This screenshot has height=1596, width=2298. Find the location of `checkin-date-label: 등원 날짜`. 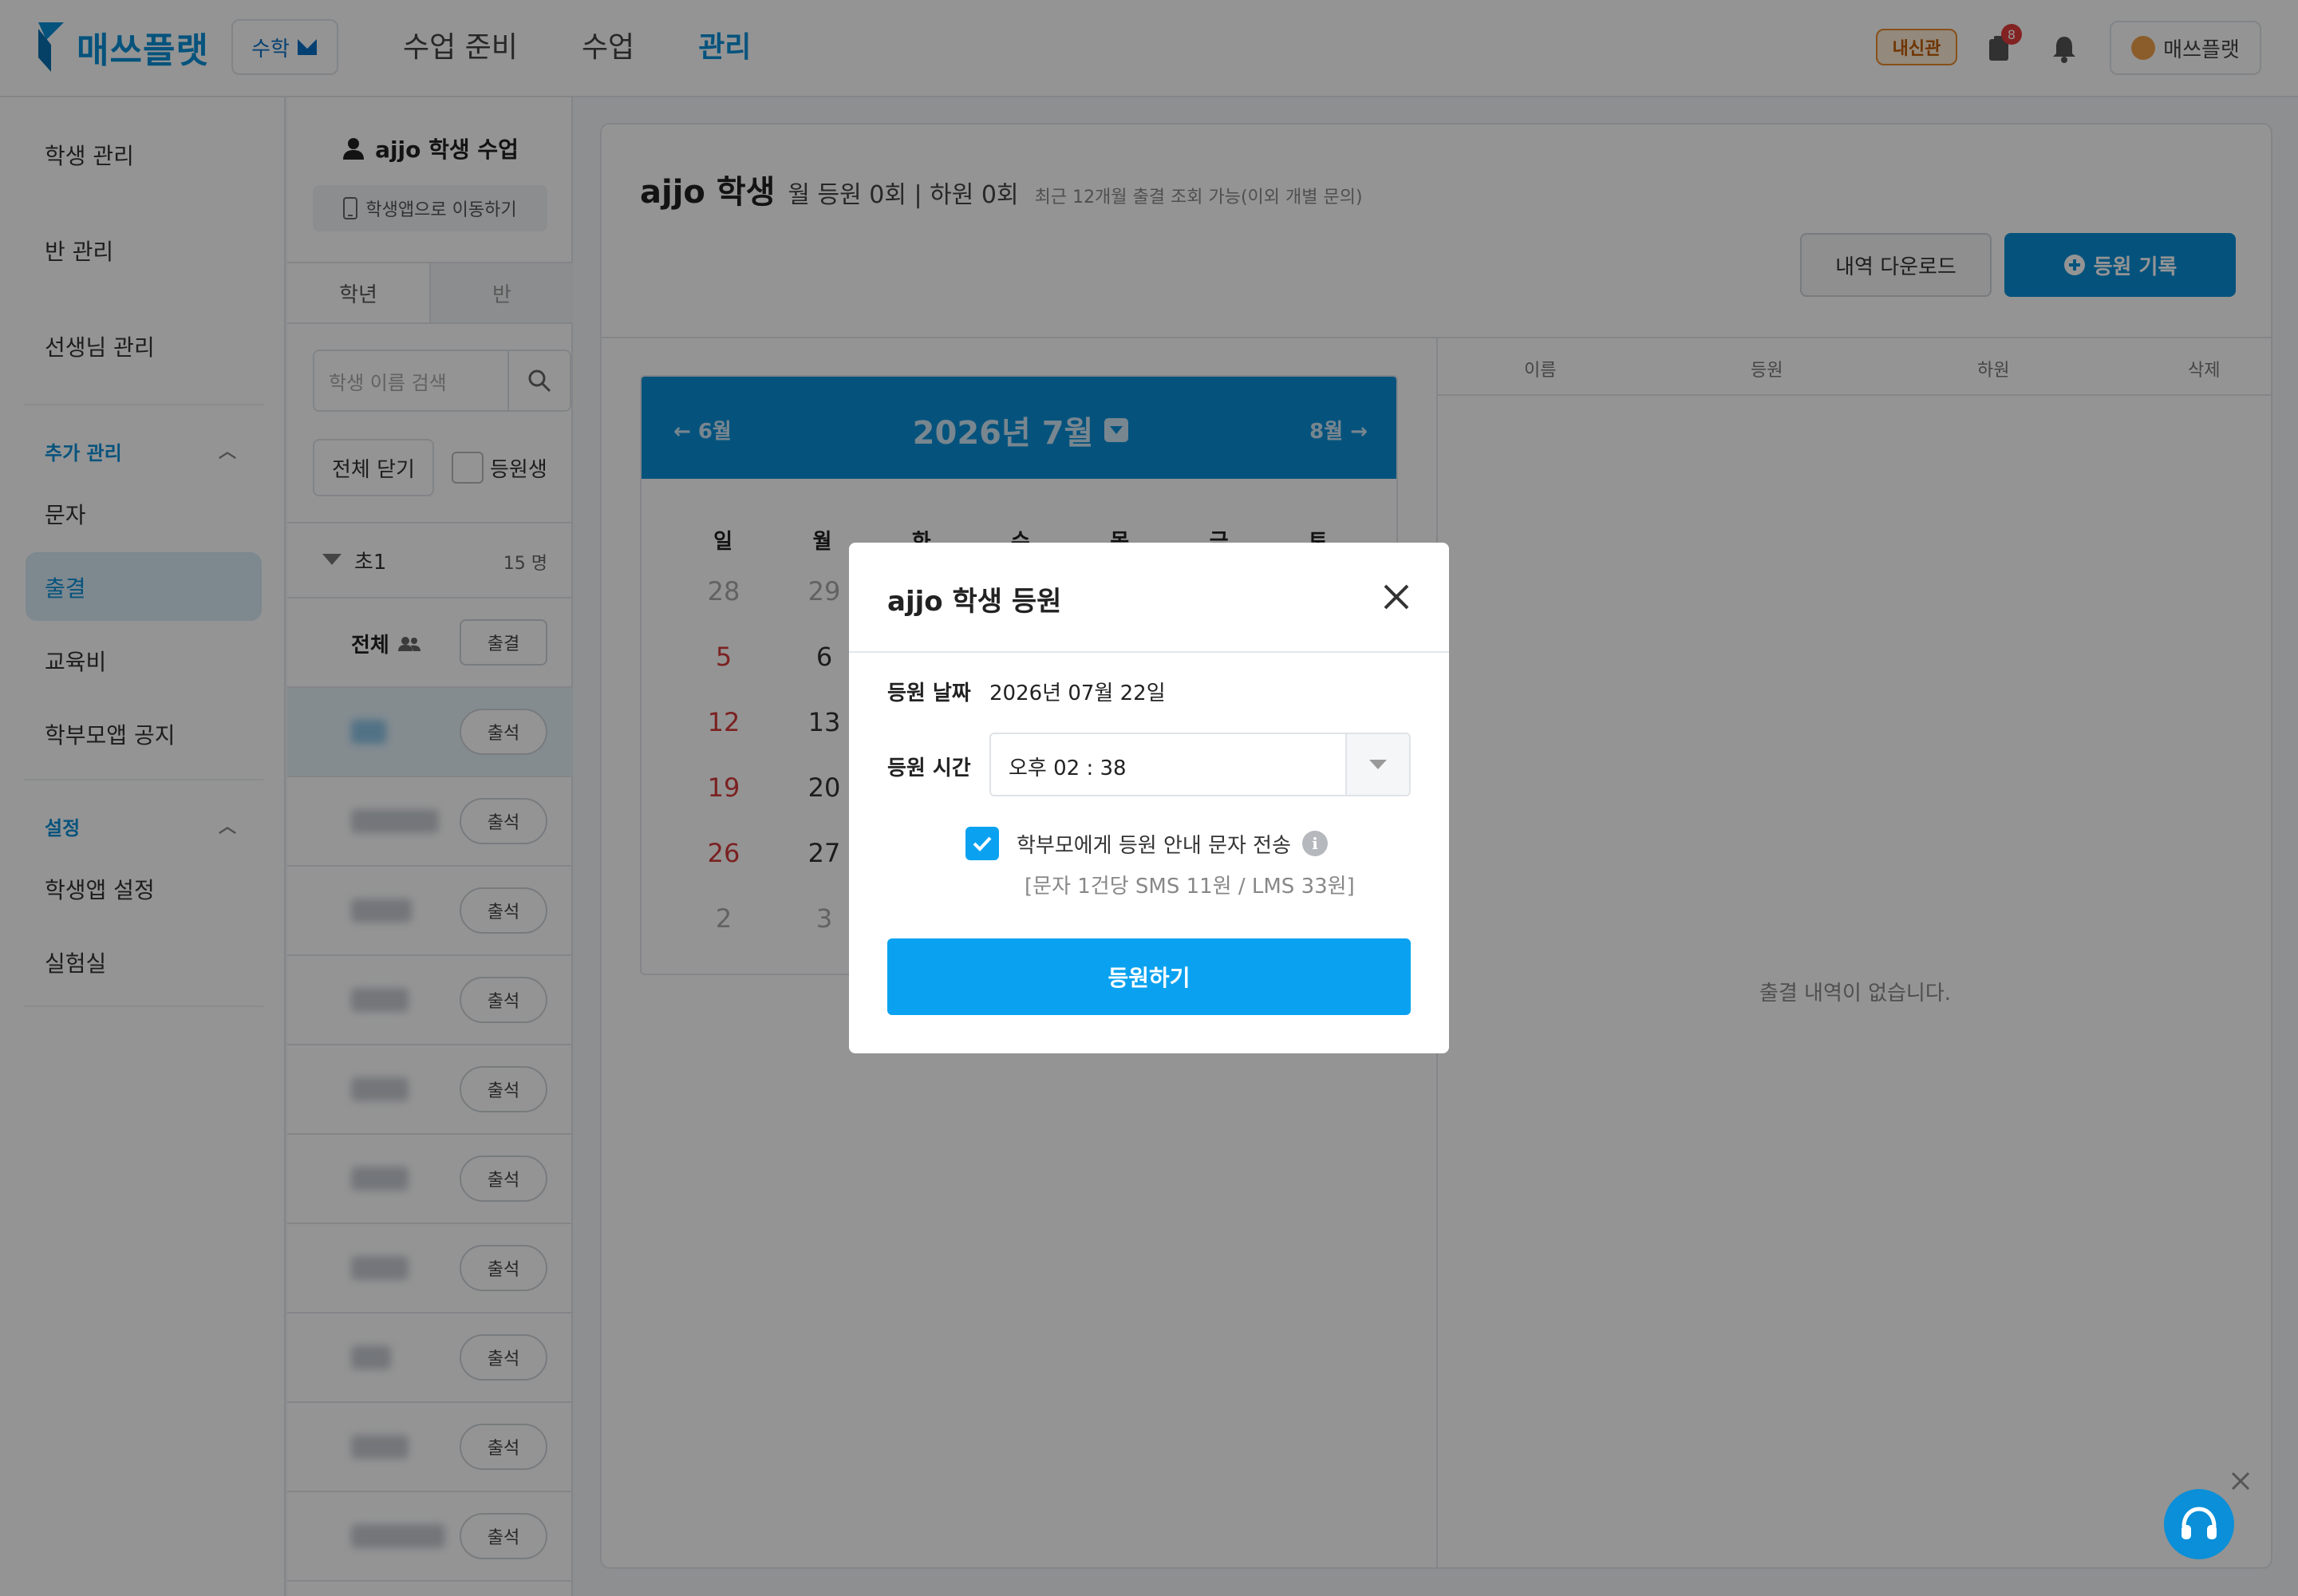

checkin-date-label: 등원 날짜 is located at coordinates (929, 693).